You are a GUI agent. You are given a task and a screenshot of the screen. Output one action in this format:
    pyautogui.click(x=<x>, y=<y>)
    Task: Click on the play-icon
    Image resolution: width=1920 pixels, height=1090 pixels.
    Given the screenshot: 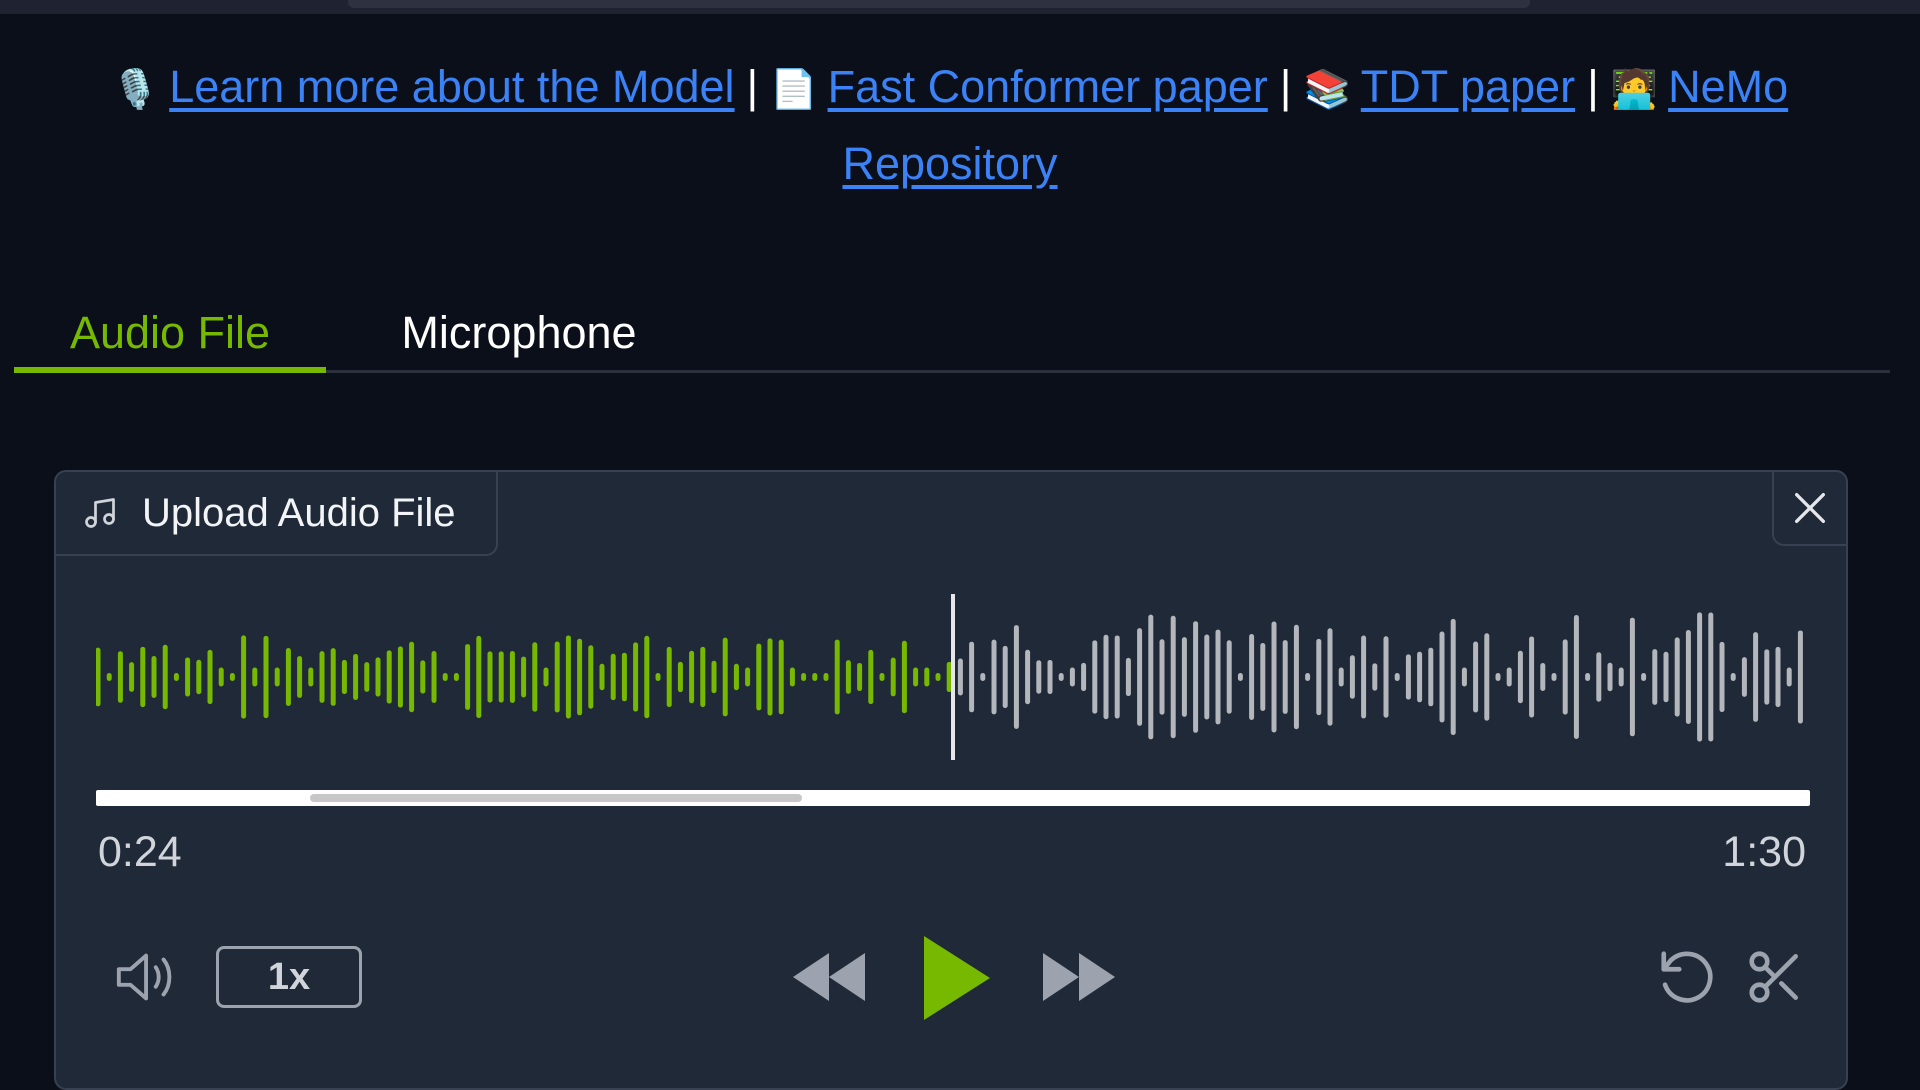 What is the action you would take?
    pyautogui.click(x=957, y=978)
    